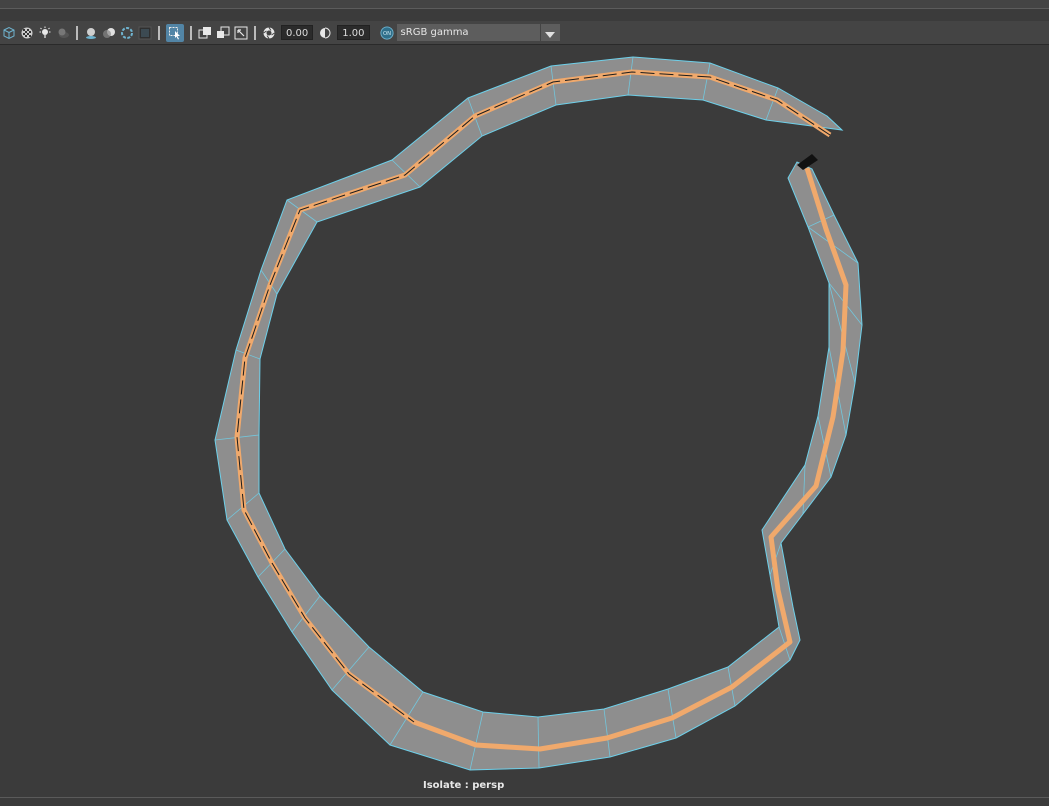  Describe the element at coordinates (109, 33) in the screenshot. I see `motion-blur-icon` at that location.